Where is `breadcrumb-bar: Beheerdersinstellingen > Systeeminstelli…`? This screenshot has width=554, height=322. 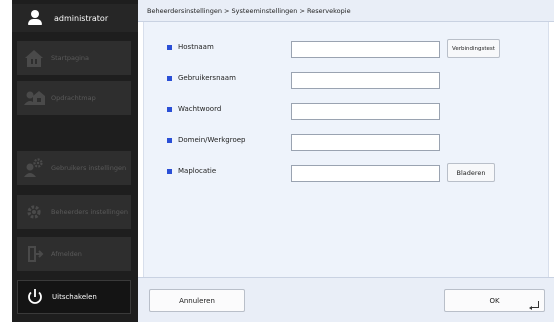 breadcrumb-bar: Beheerdersinstellingen > Systeeminstelli… is located at coordinates (346, 11).